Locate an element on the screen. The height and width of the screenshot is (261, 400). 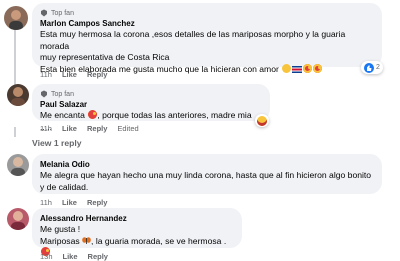
reaction-count: 2 is located at coordinates (378, 67).